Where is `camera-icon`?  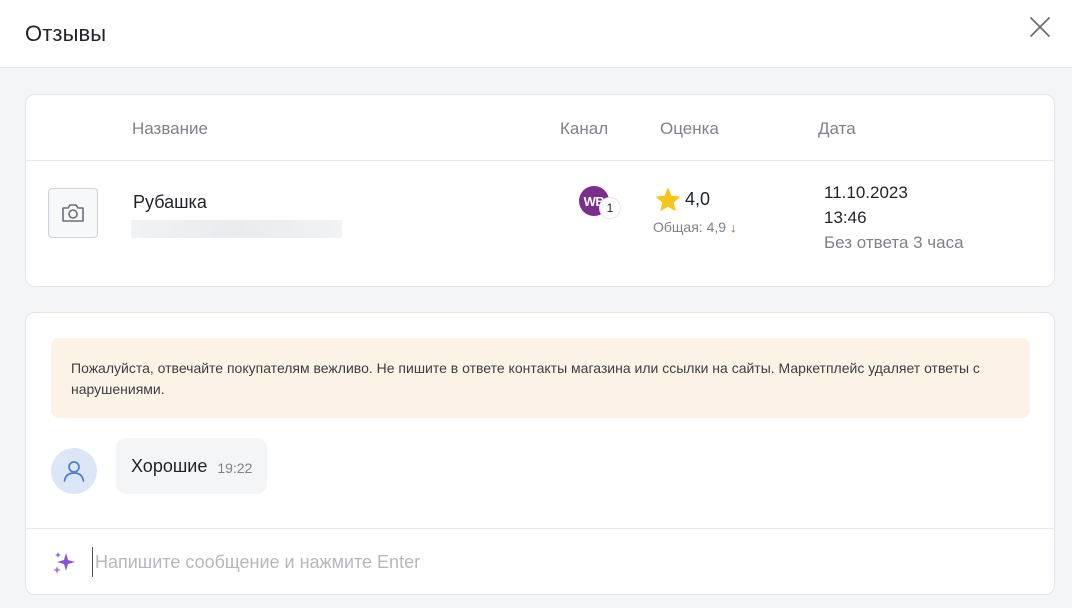 camera-icon is located at coordinates (73, 213).